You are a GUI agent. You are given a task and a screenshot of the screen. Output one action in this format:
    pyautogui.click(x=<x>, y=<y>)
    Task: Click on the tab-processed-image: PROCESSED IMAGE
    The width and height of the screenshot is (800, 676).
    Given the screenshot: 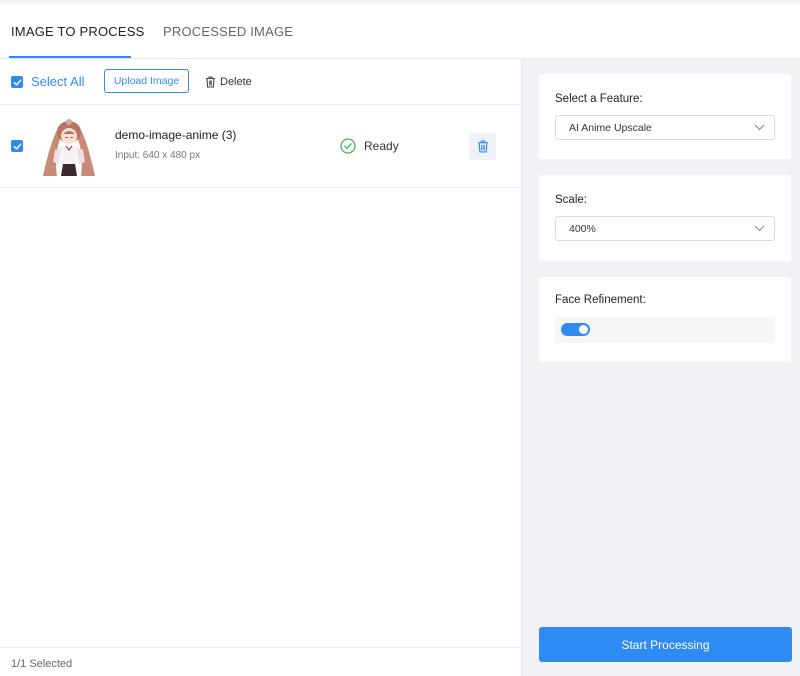 What is the action you would take?
    pyautogui.click(x=228, y=31)
    